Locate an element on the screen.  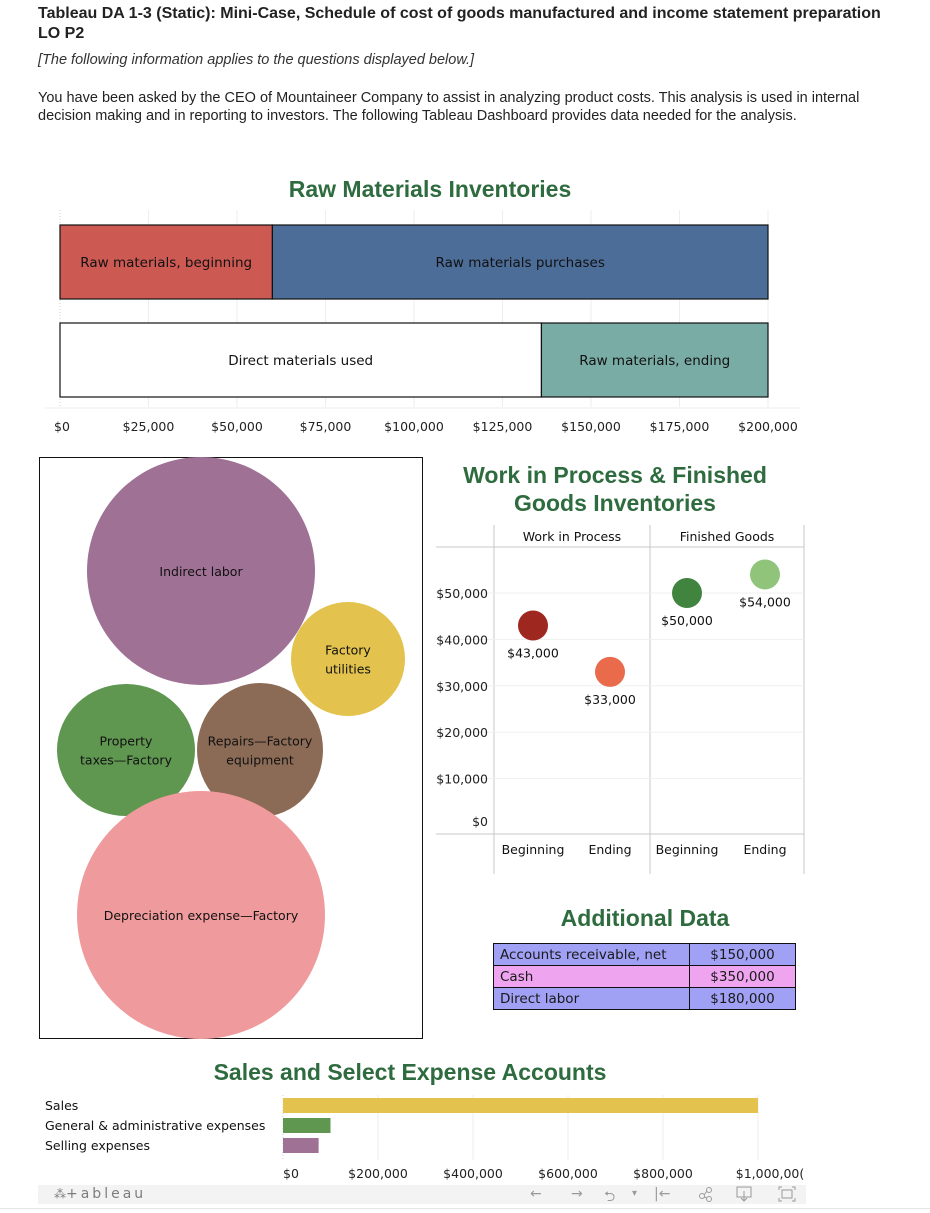
bubble-label: Repairs—Factory is located at coordinates (260, 741).